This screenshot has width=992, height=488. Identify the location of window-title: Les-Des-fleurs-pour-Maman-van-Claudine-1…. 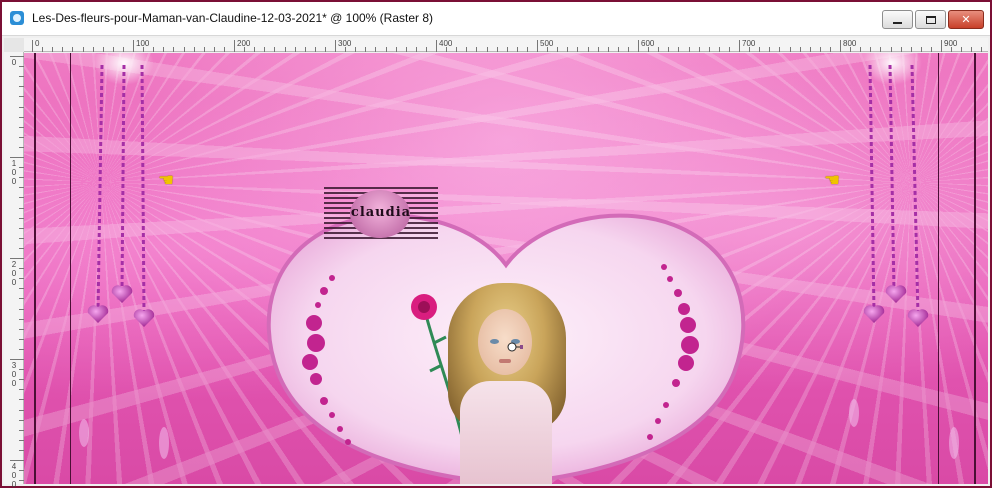
(233, 18).